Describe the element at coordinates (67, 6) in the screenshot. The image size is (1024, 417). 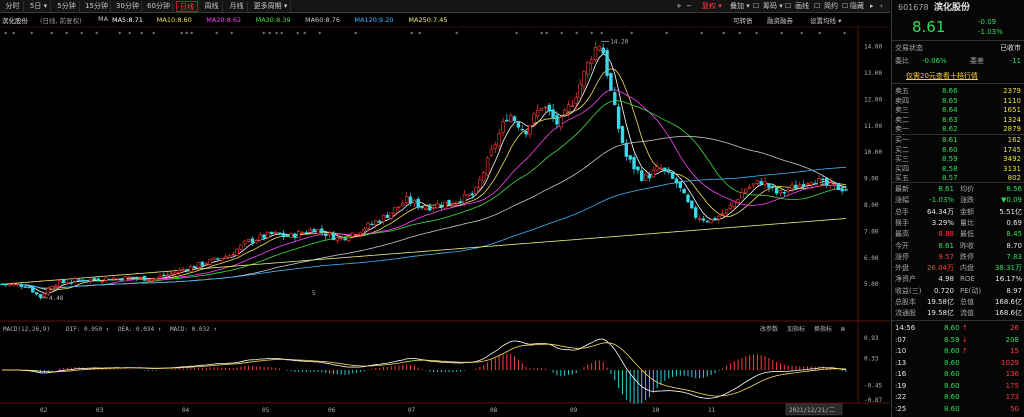
I see `period-tab: 5分钟` at that location.